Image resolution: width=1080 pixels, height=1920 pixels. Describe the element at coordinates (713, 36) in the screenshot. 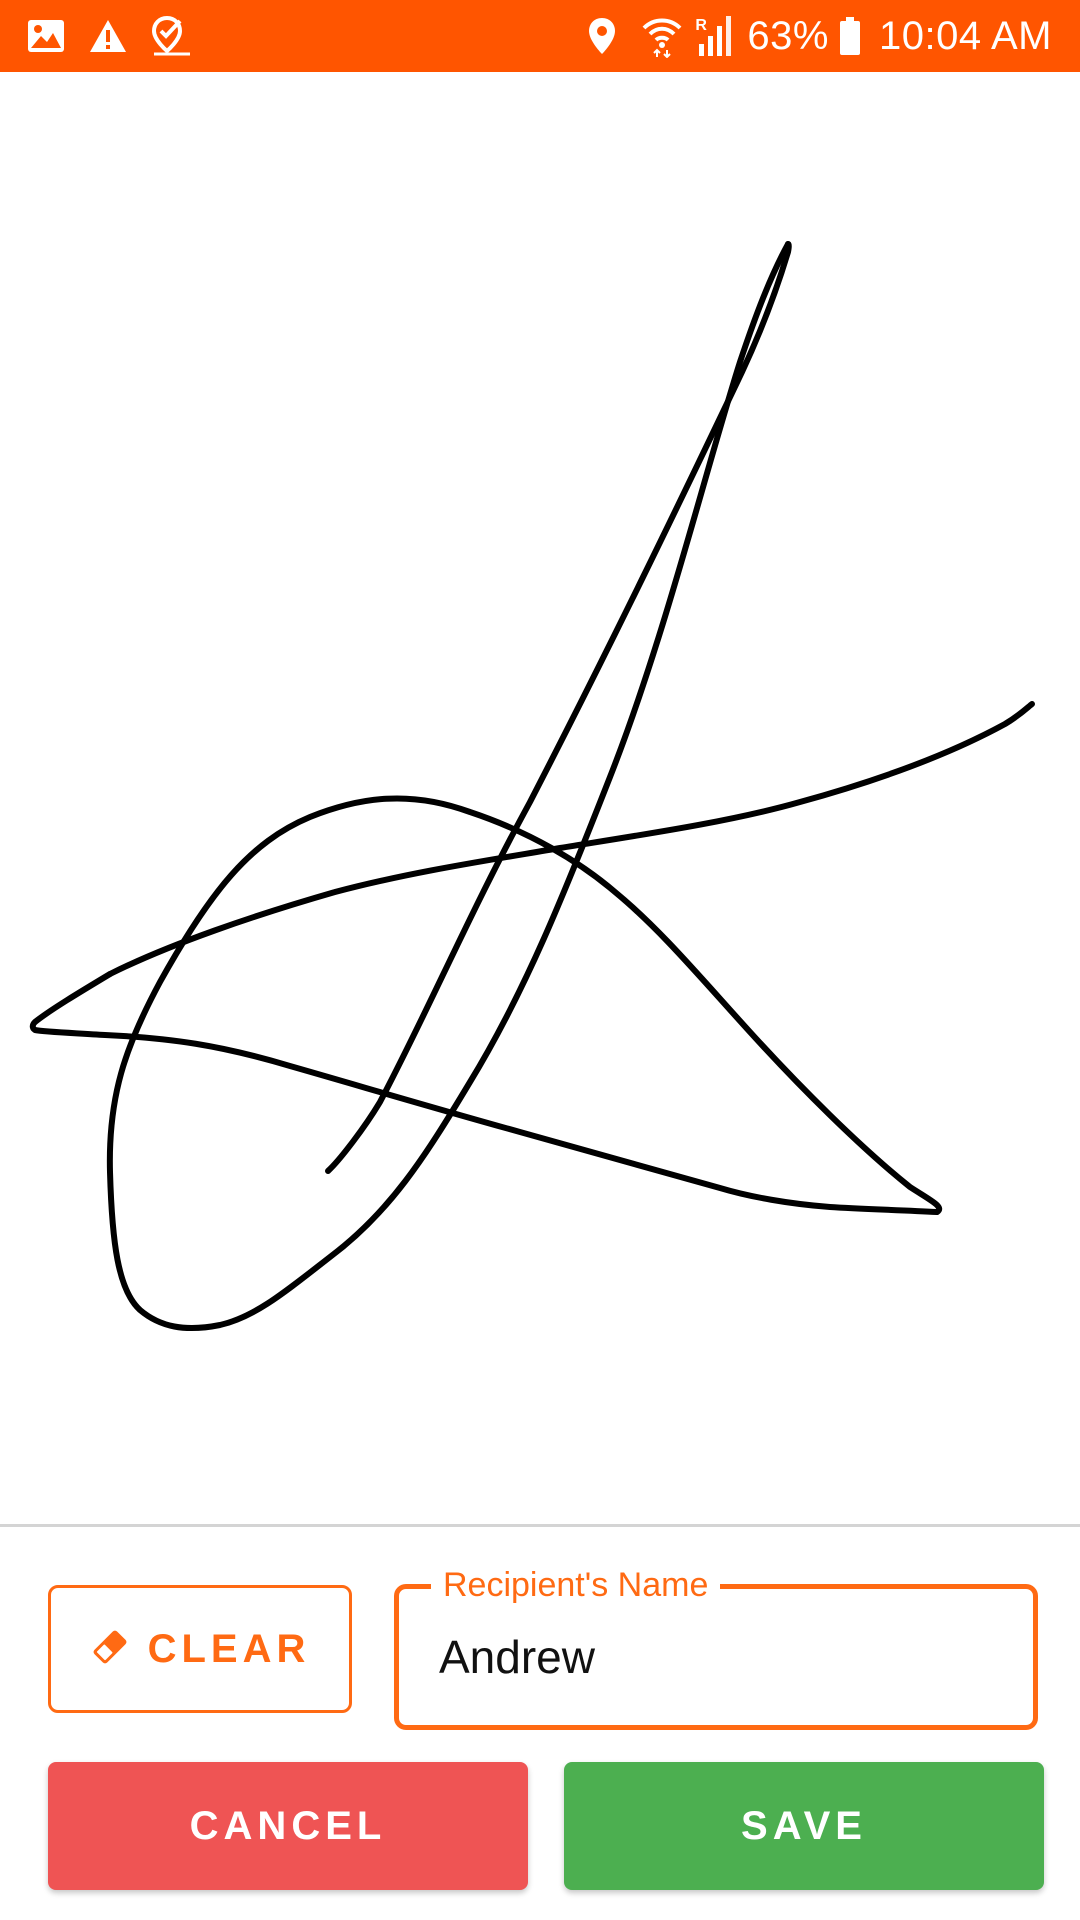

I see `roaming-signal-icon: R` at that location.